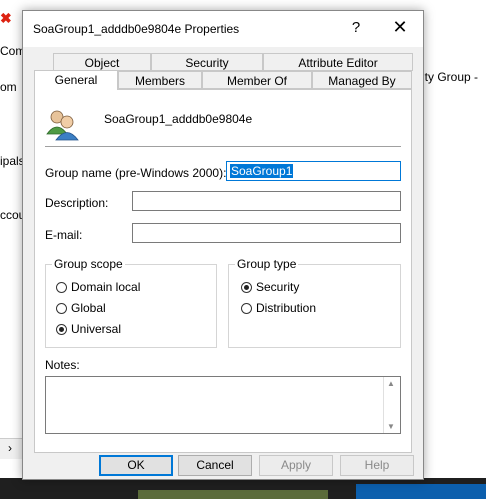 This screenshot has height=499, width=486. I want to click on bg-scrollbar: ›, so click(12, 448).